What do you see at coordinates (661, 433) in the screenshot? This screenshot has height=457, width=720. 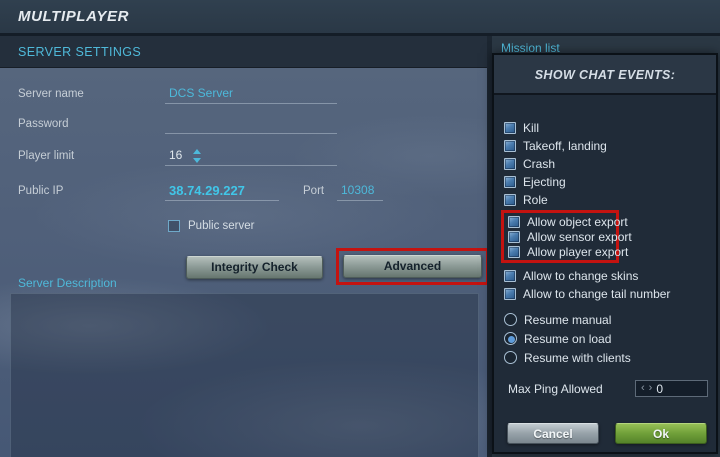 I see `ok-button: Ok` at bounding box center [661, 433].